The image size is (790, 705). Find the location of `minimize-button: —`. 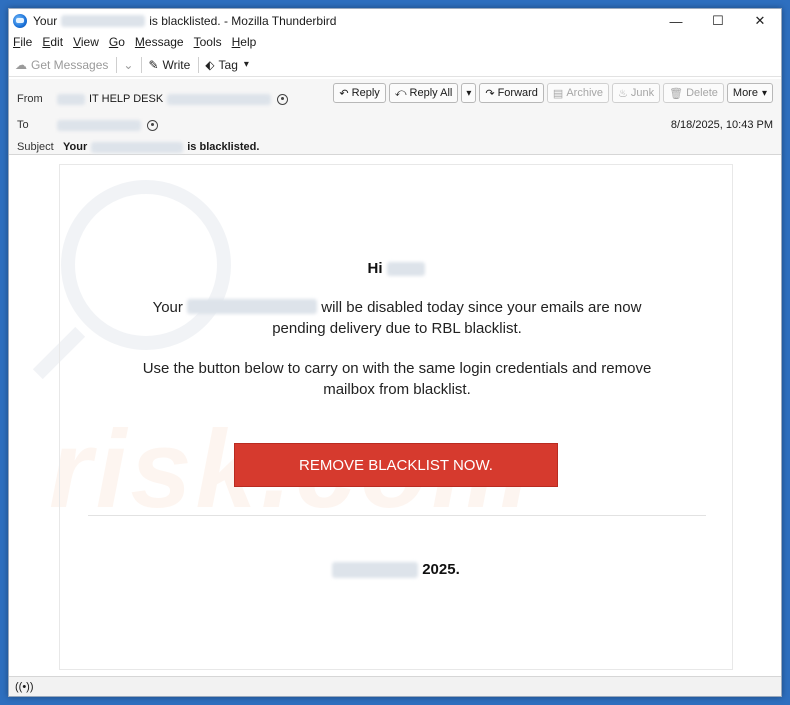

minimize-button: — is located at coordinates (676, 21).